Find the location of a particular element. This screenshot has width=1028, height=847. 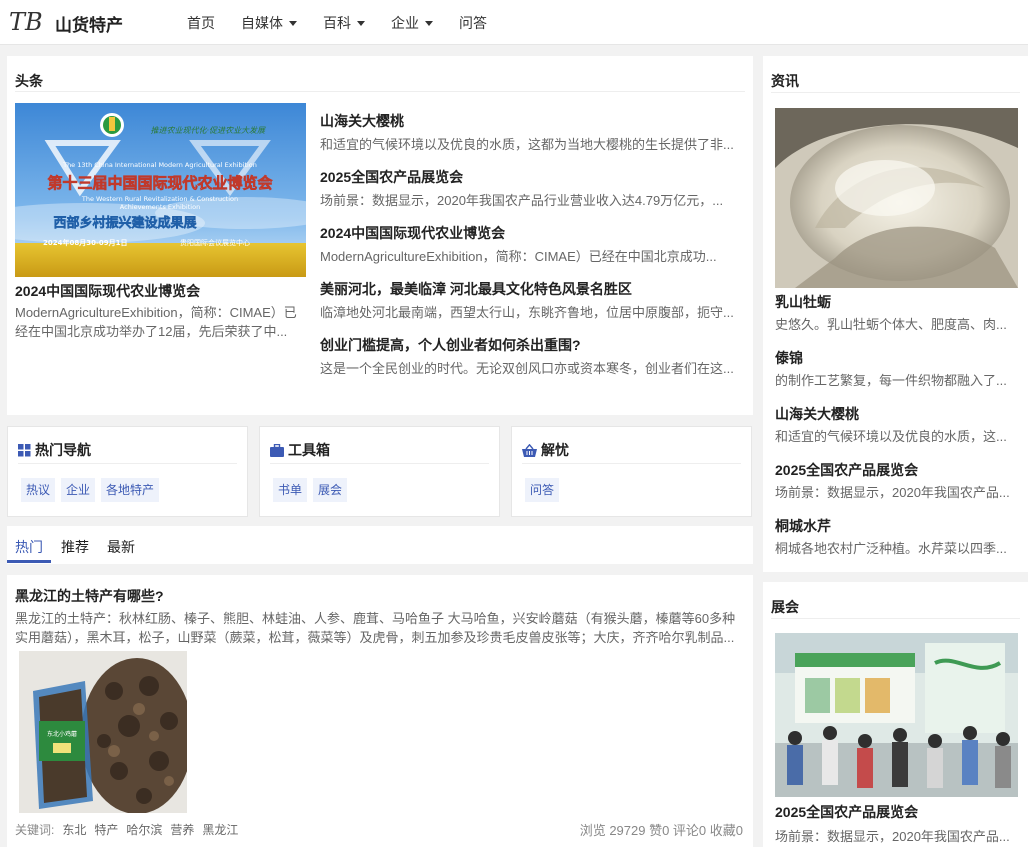

feed-tabs: 热门 推荐 最新 is located at coordinates (380, 545).